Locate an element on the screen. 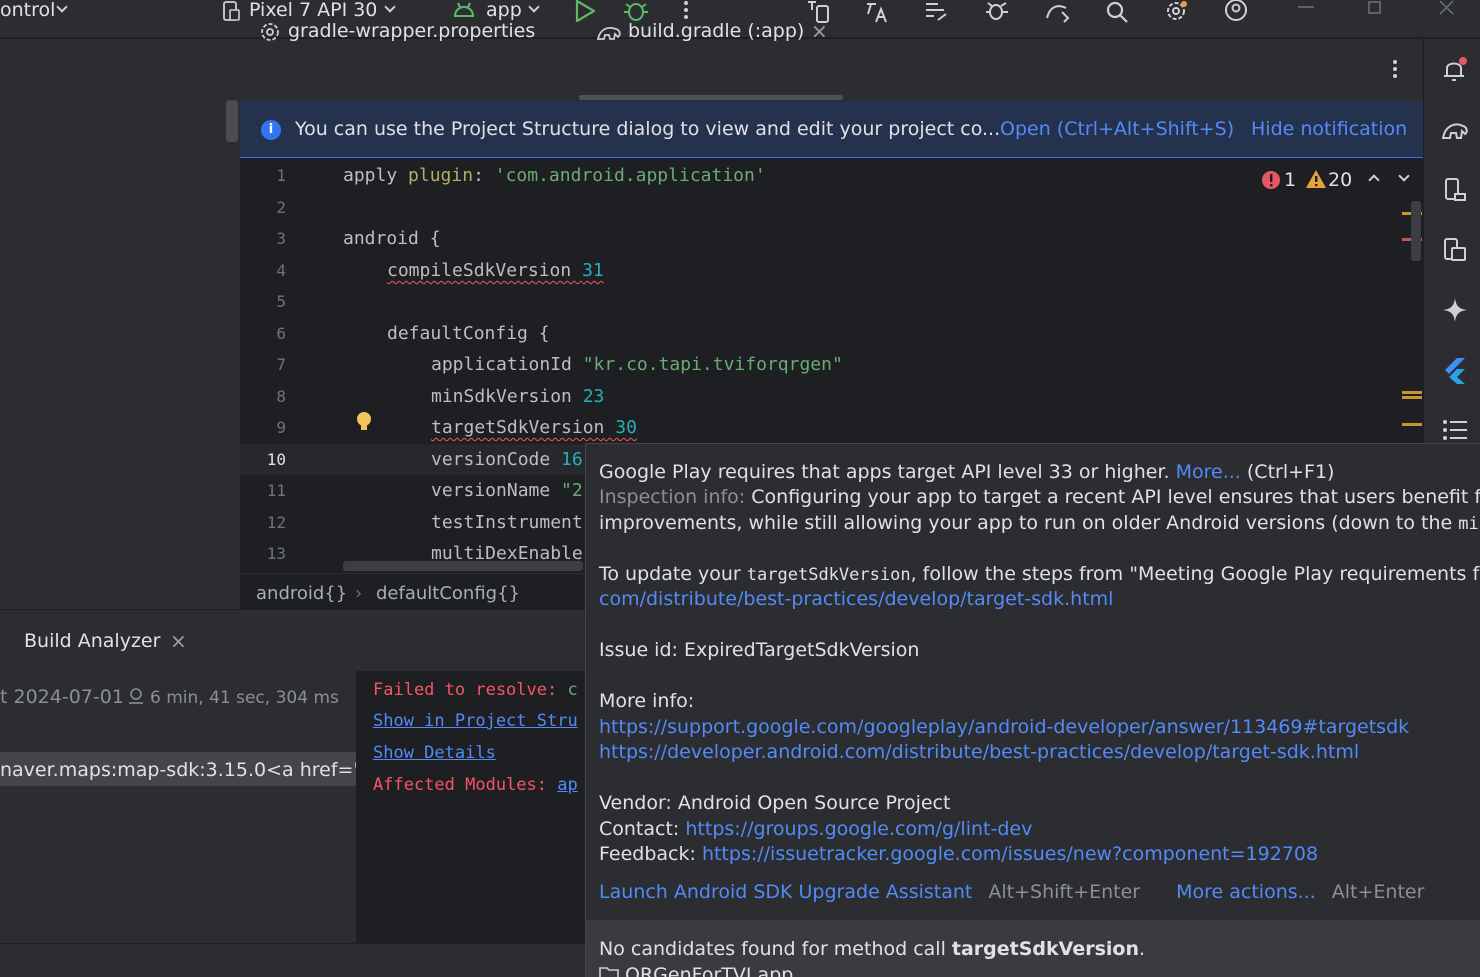  search-icon is located at coordinates (1117, 12).